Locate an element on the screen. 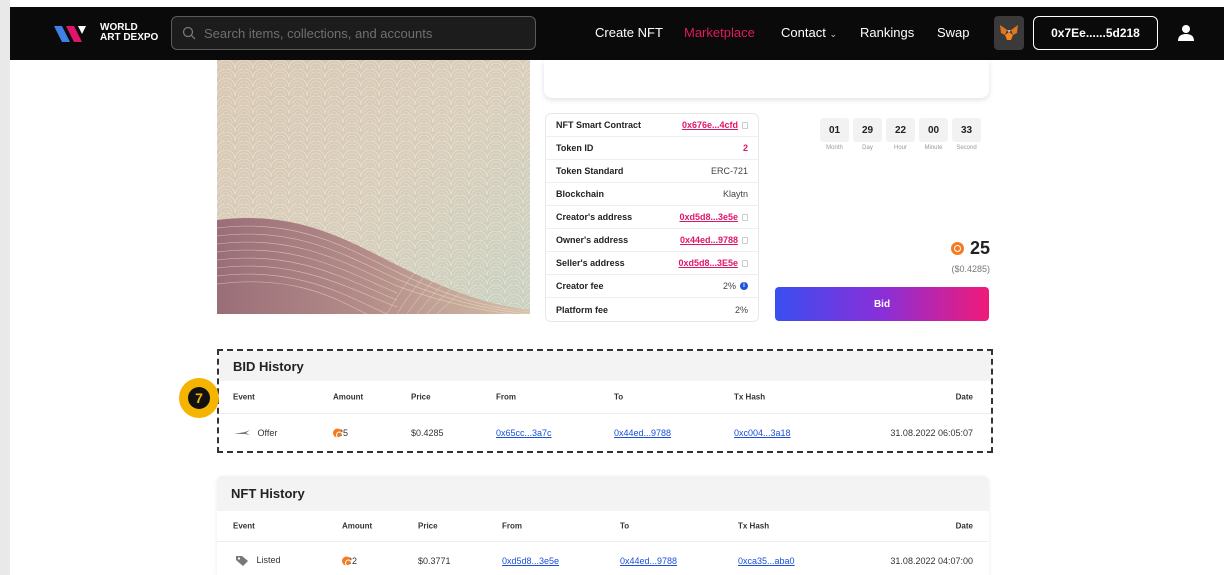 The height and width of the screenshot is (575, 1224). nav-rankings: Rankings is located at coordinates (887, 32).